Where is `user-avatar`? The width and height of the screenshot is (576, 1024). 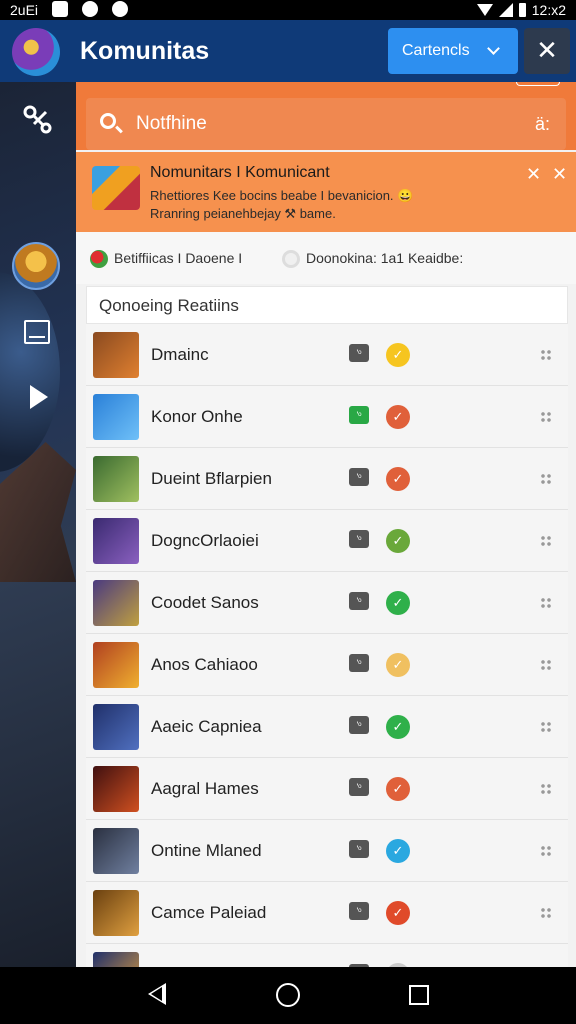 user-avatar is located at coordinates (36, 266).